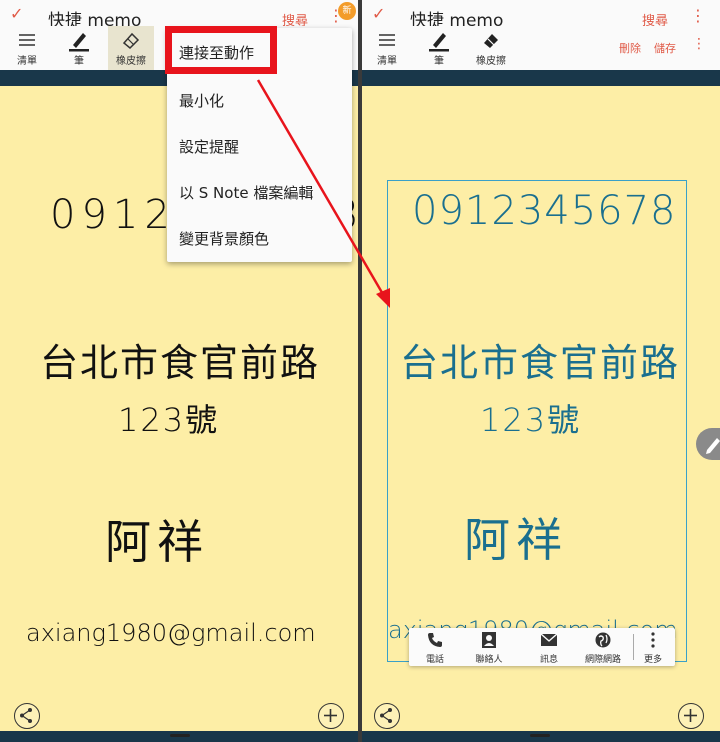 This screenshot has width=720, height=742. Describe the element at coordinates (321, 188) in the screenshot. I see `arrow-line` at that location.